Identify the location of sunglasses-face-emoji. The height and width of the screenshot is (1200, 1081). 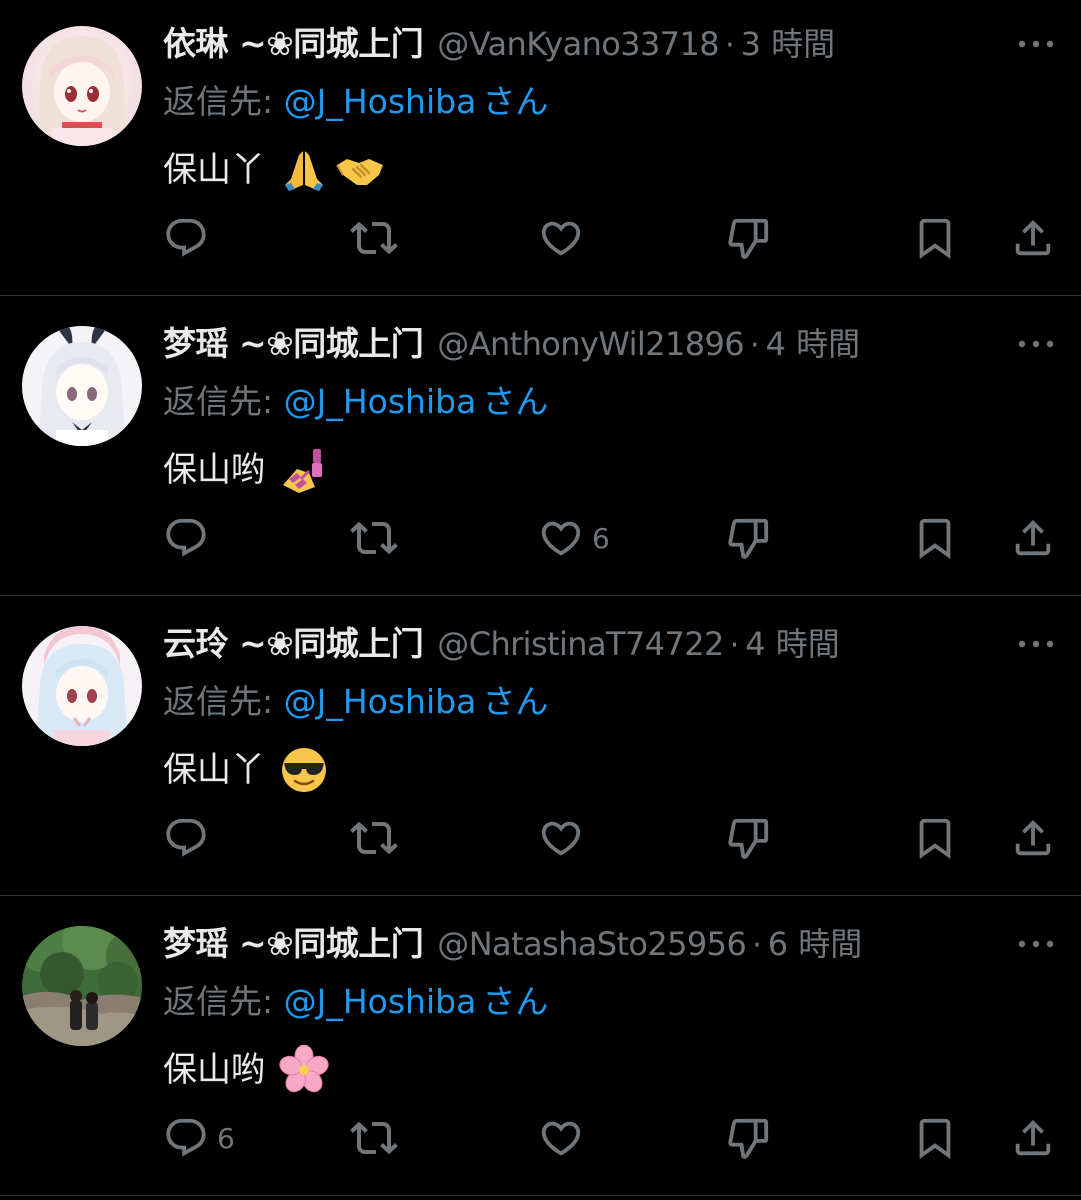
(304, 770).